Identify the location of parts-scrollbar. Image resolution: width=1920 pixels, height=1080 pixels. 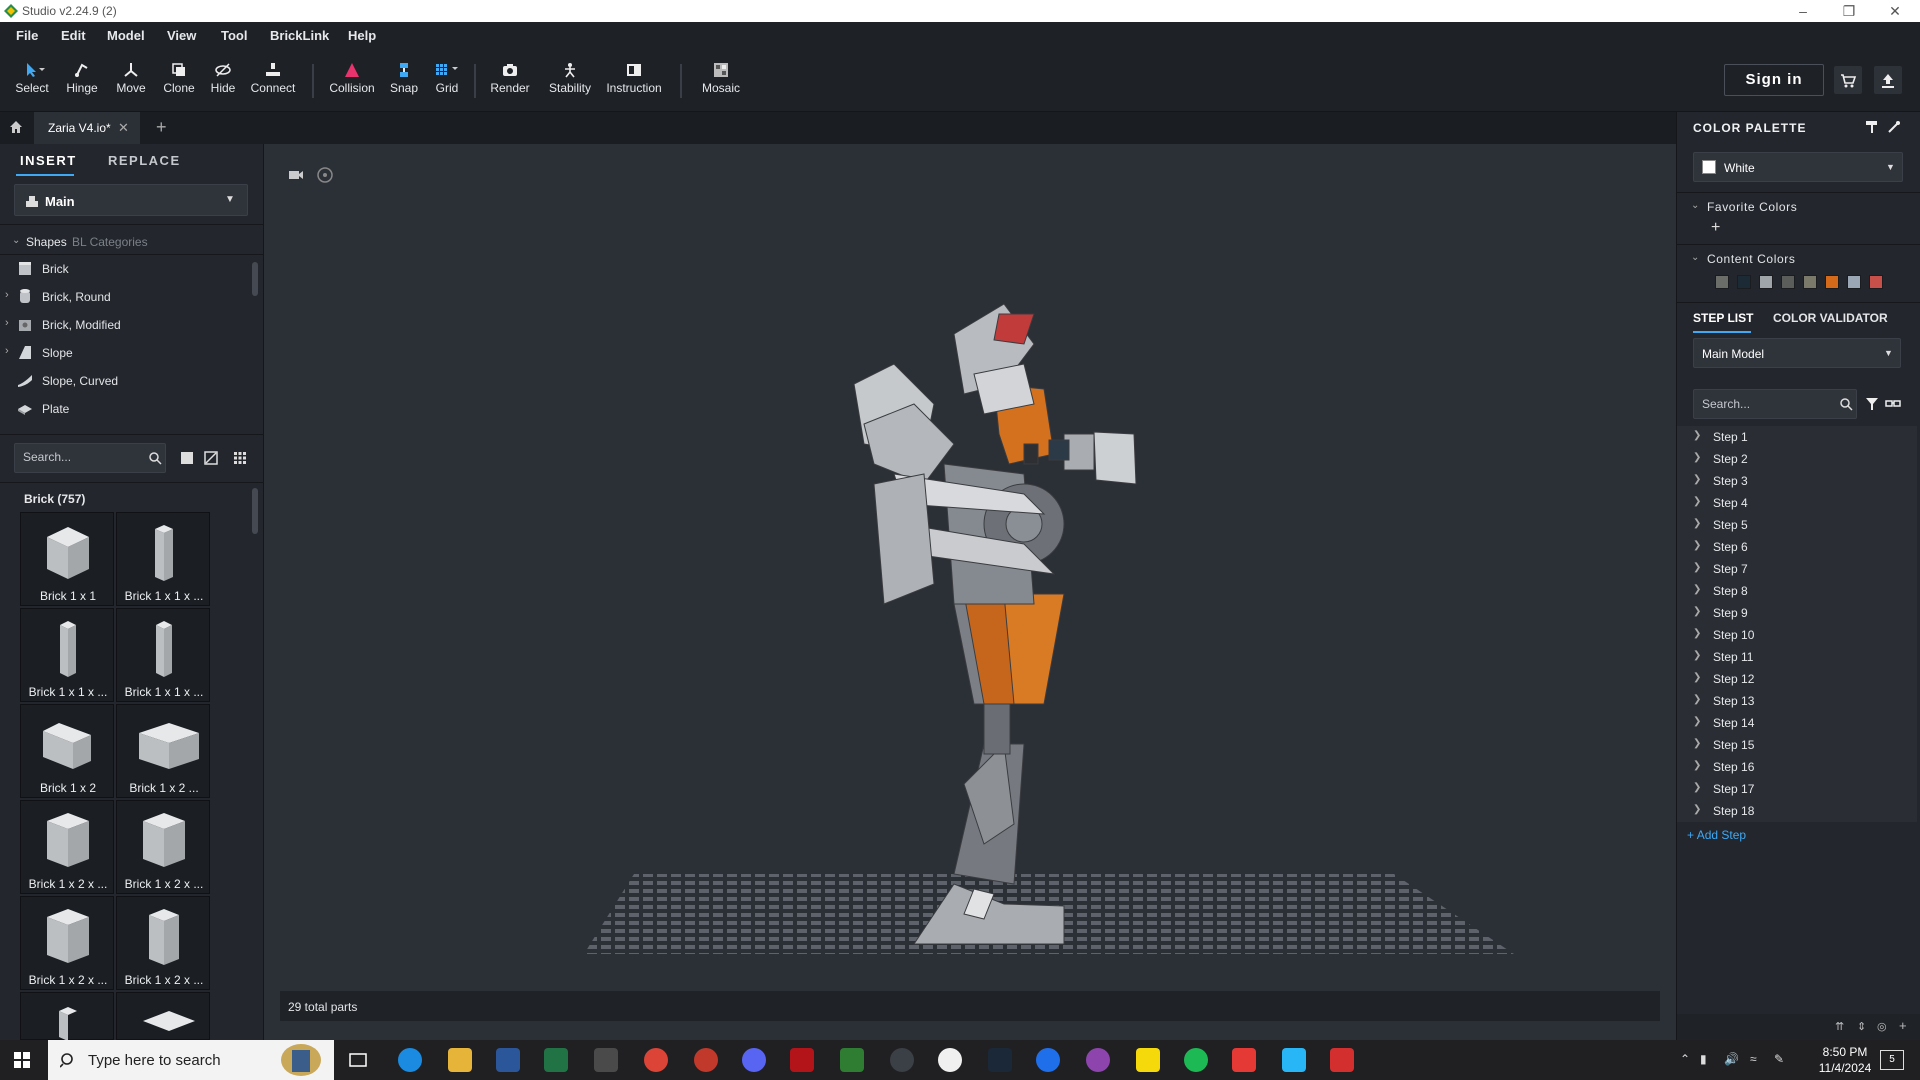
(255, 511).